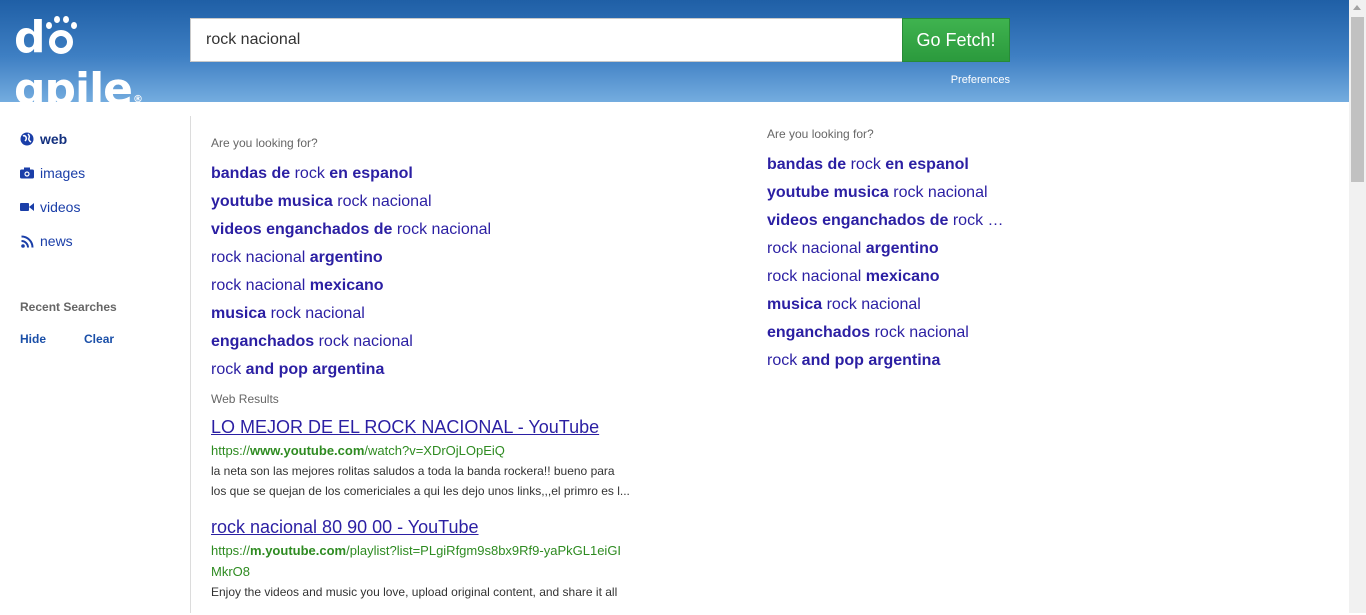 This screenshot has height=615, width=1366. What do you see at coordinates (446, 174) in the screenshot?
I see `suggestion-link: bandas de rock en espanol` at bounding box center [446, 174].